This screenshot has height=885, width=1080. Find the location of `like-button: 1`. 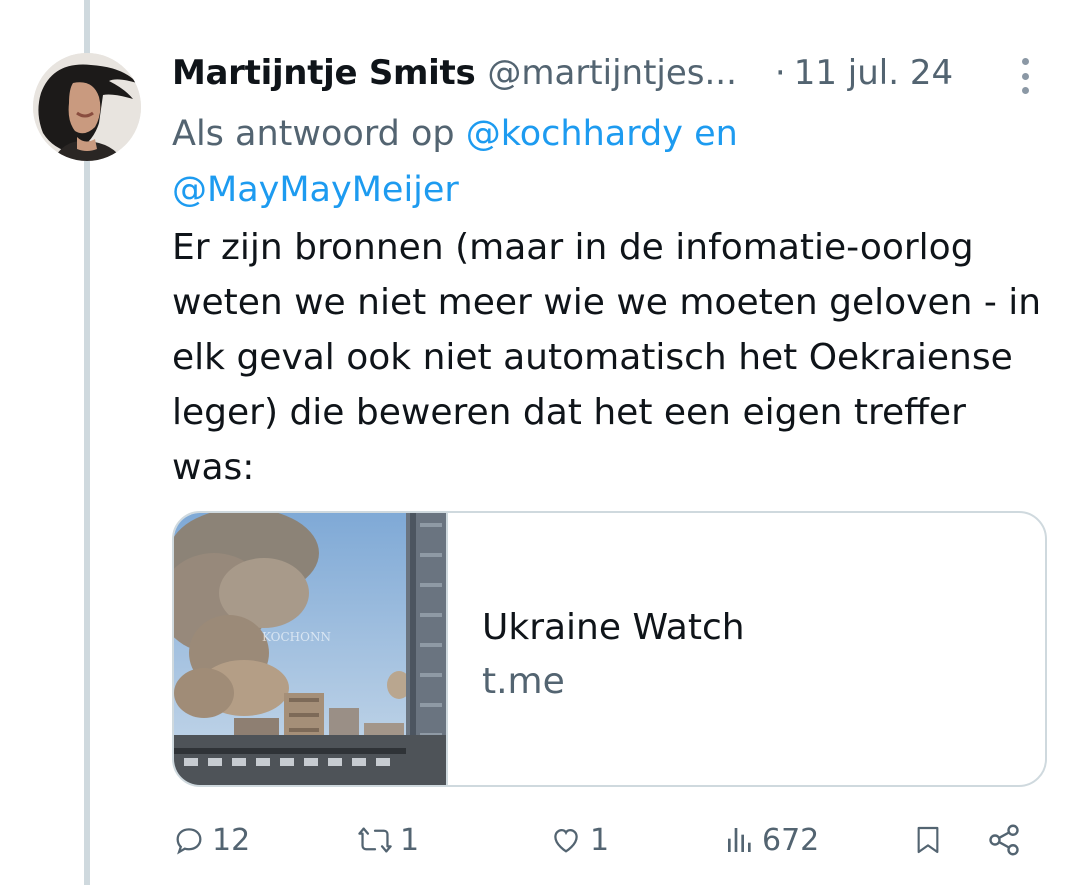

like-button: 1 is located at coordinates (578, 840).